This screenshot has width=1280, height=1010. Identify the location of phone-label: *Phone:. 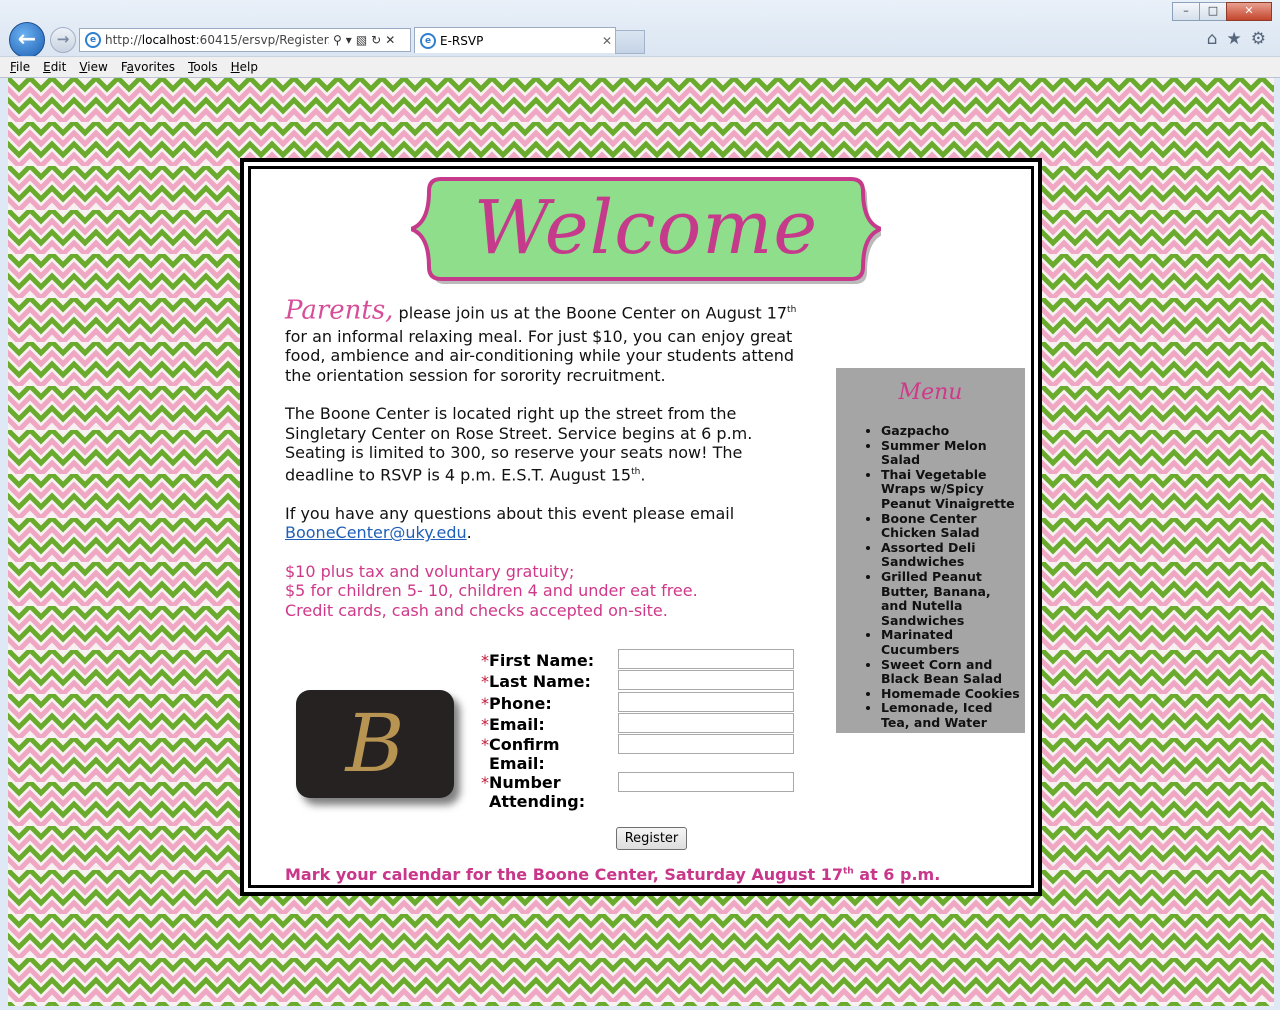
(516, 703).